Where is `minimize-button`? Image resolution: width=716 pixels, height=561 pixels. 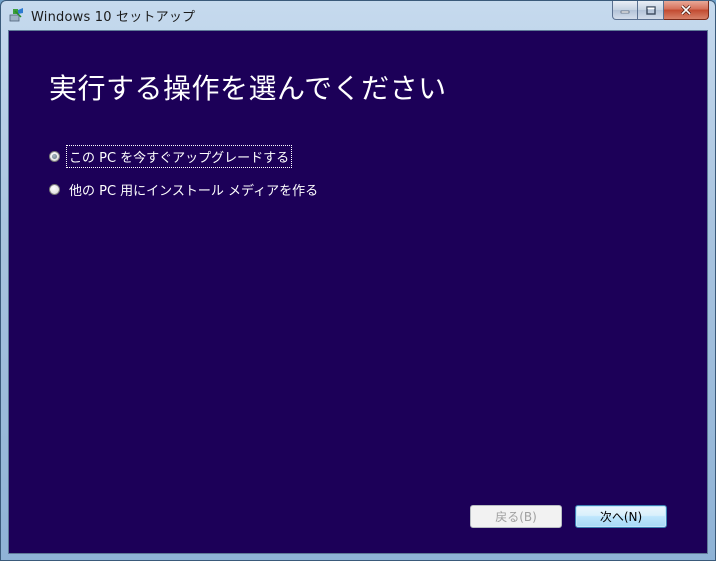
minimize-button is located at coordinates (625, 10).